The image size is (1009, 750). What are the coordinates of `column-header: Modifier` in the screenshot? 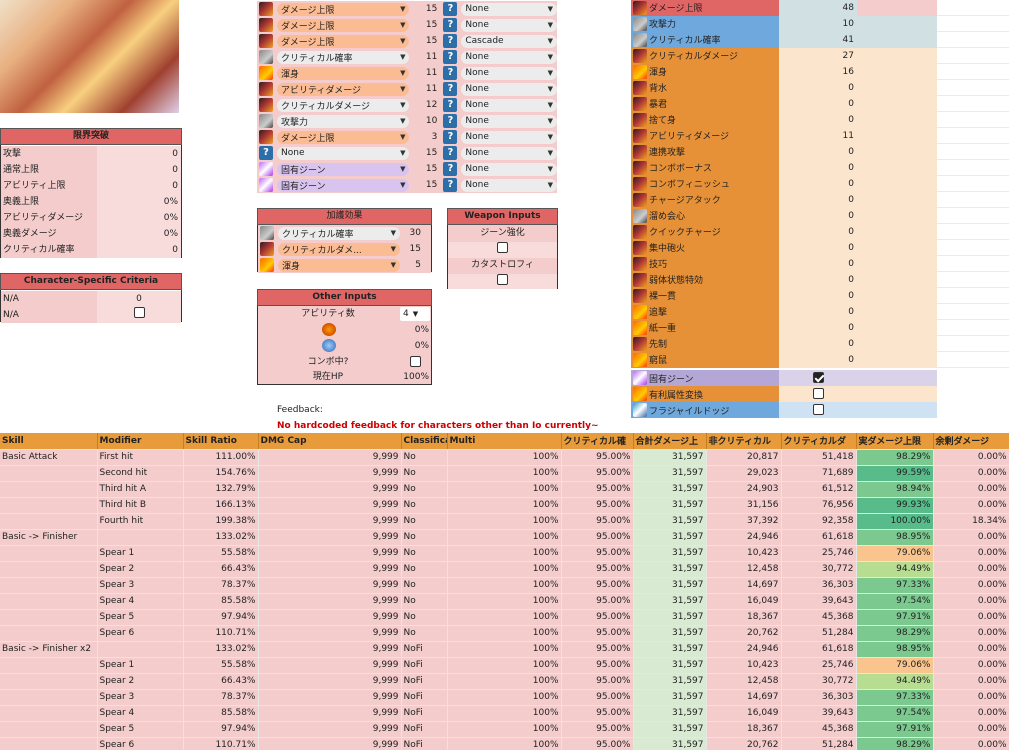 It's located at (140, 441).